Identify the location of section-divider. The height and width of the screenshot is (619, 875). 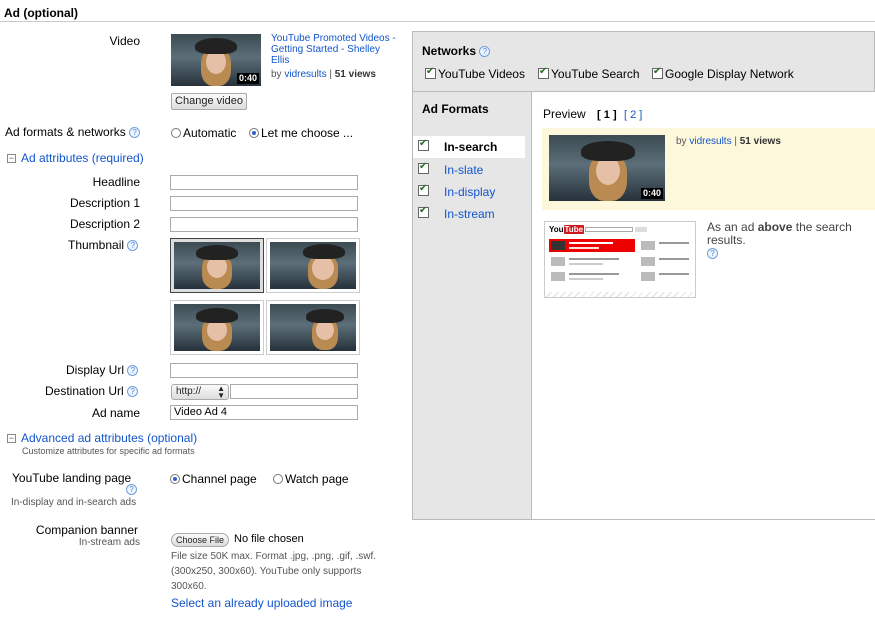
(437, 21).